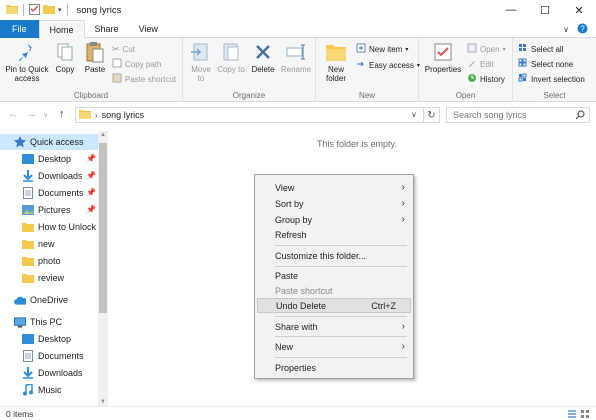  Describe the element at coordinates (585, 414) in the screenshot. I see `large-icons-view-icon` at that location.